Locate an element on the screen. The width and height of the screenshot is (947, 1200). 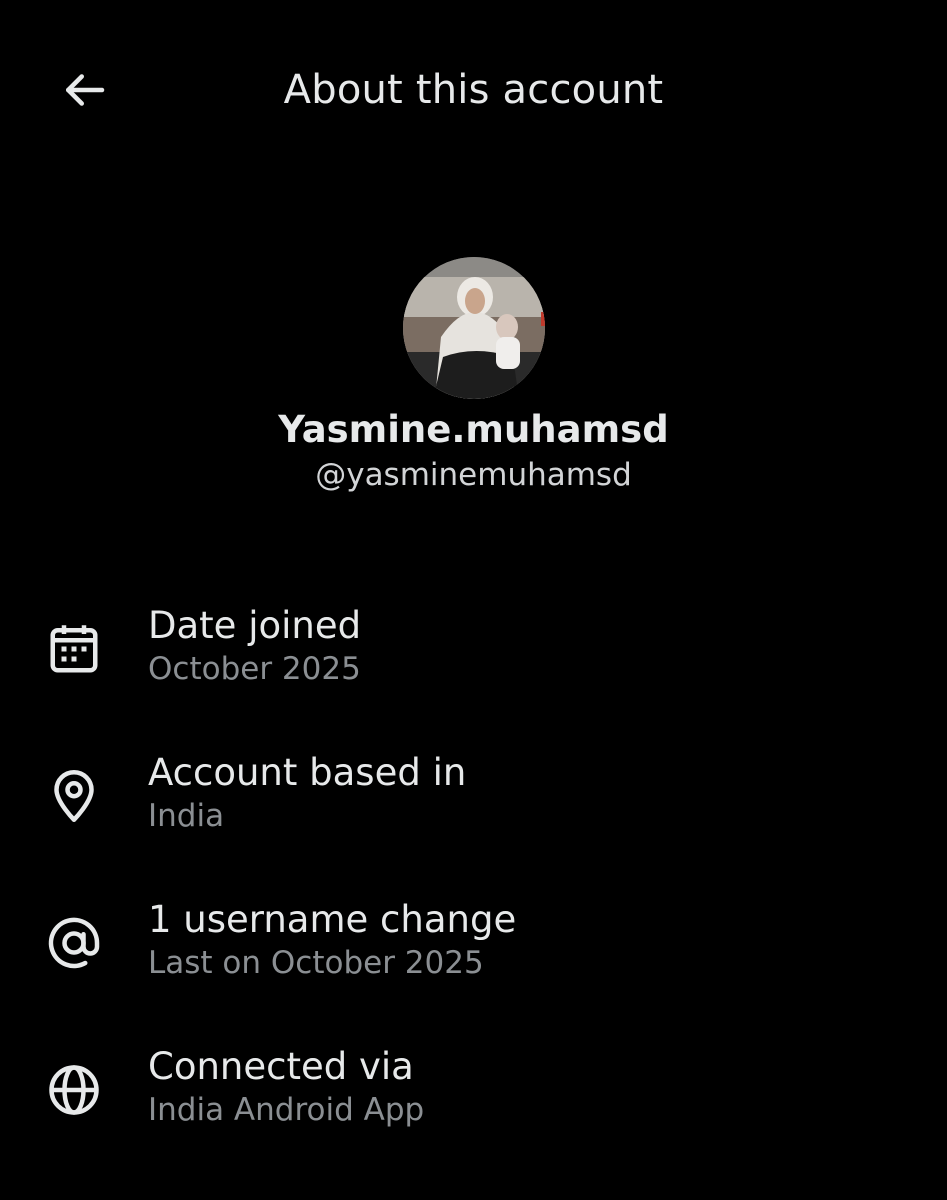
detail-value: India is located at coordinates (186, 816).